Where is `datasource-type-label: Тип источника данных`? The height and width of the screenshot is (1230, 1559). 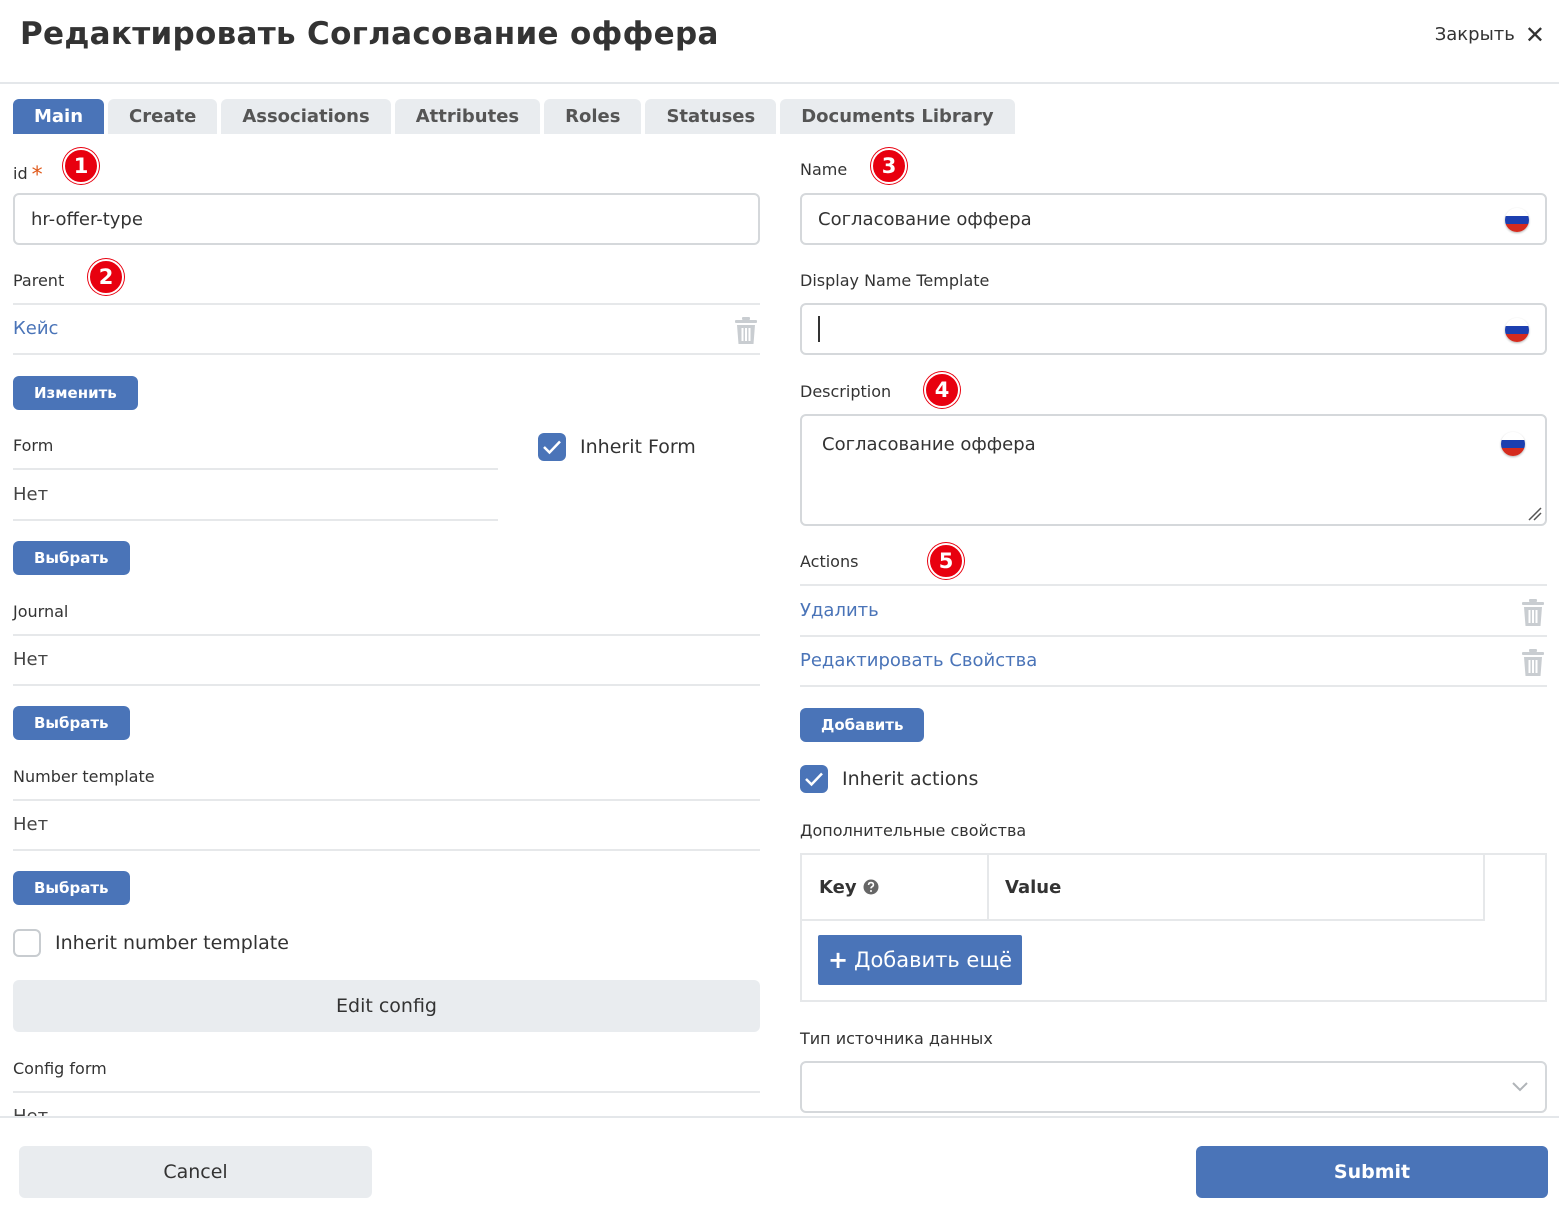
datasource-type-label: Тип источника данных is located at coordinates (896, 1038).